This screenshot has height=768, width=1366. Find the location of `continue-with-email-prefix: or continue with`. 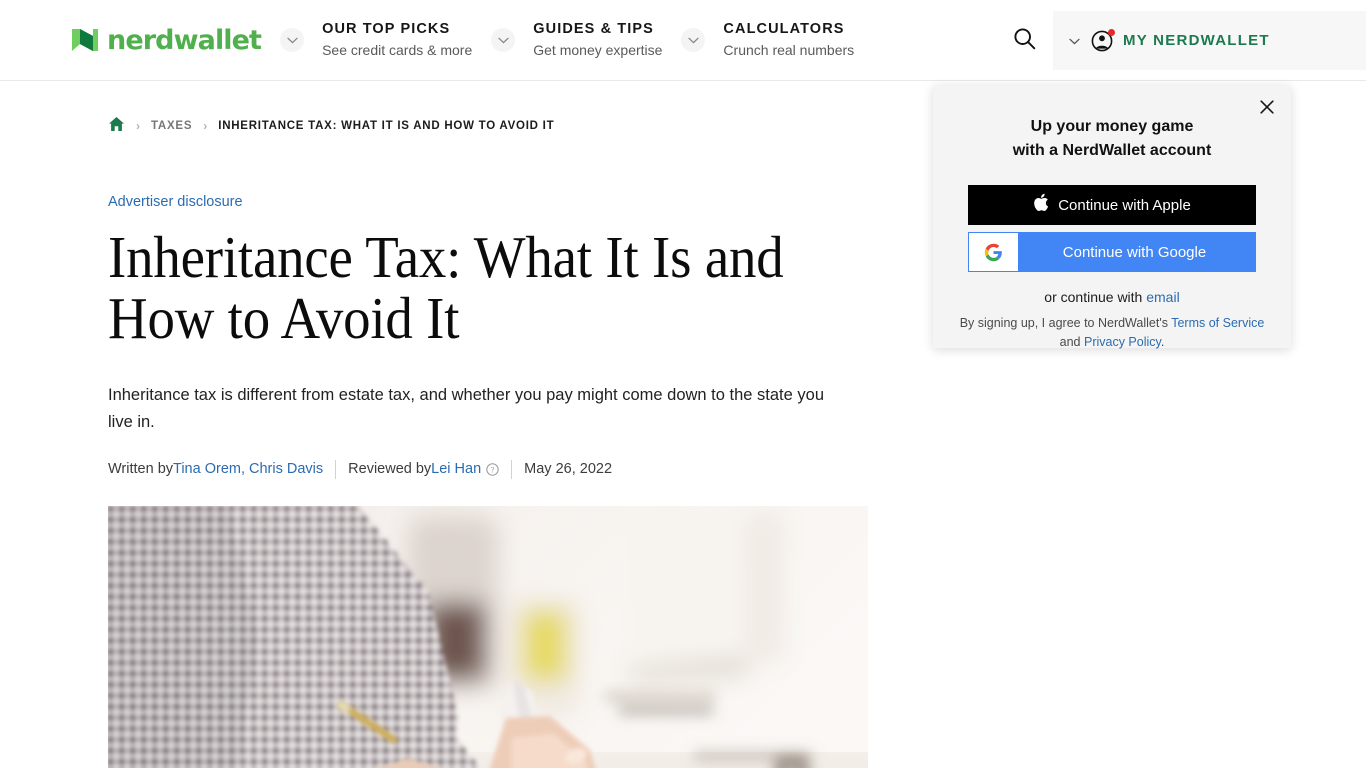

continue-with-email-prefix: or continue with is located at coordinates (1095, 297).